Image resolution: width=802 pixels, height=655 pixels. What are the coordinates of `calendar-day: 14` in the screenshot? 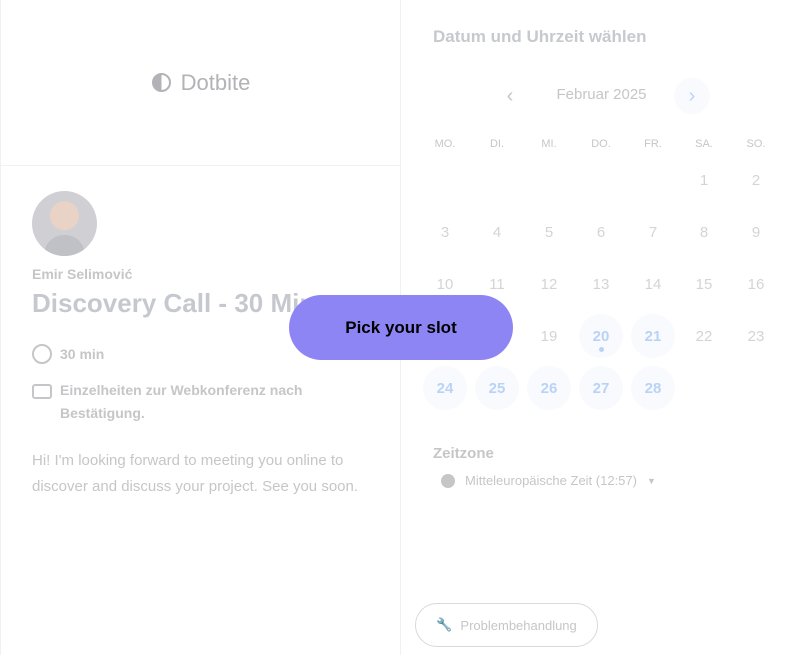 It's located at (653, 284).